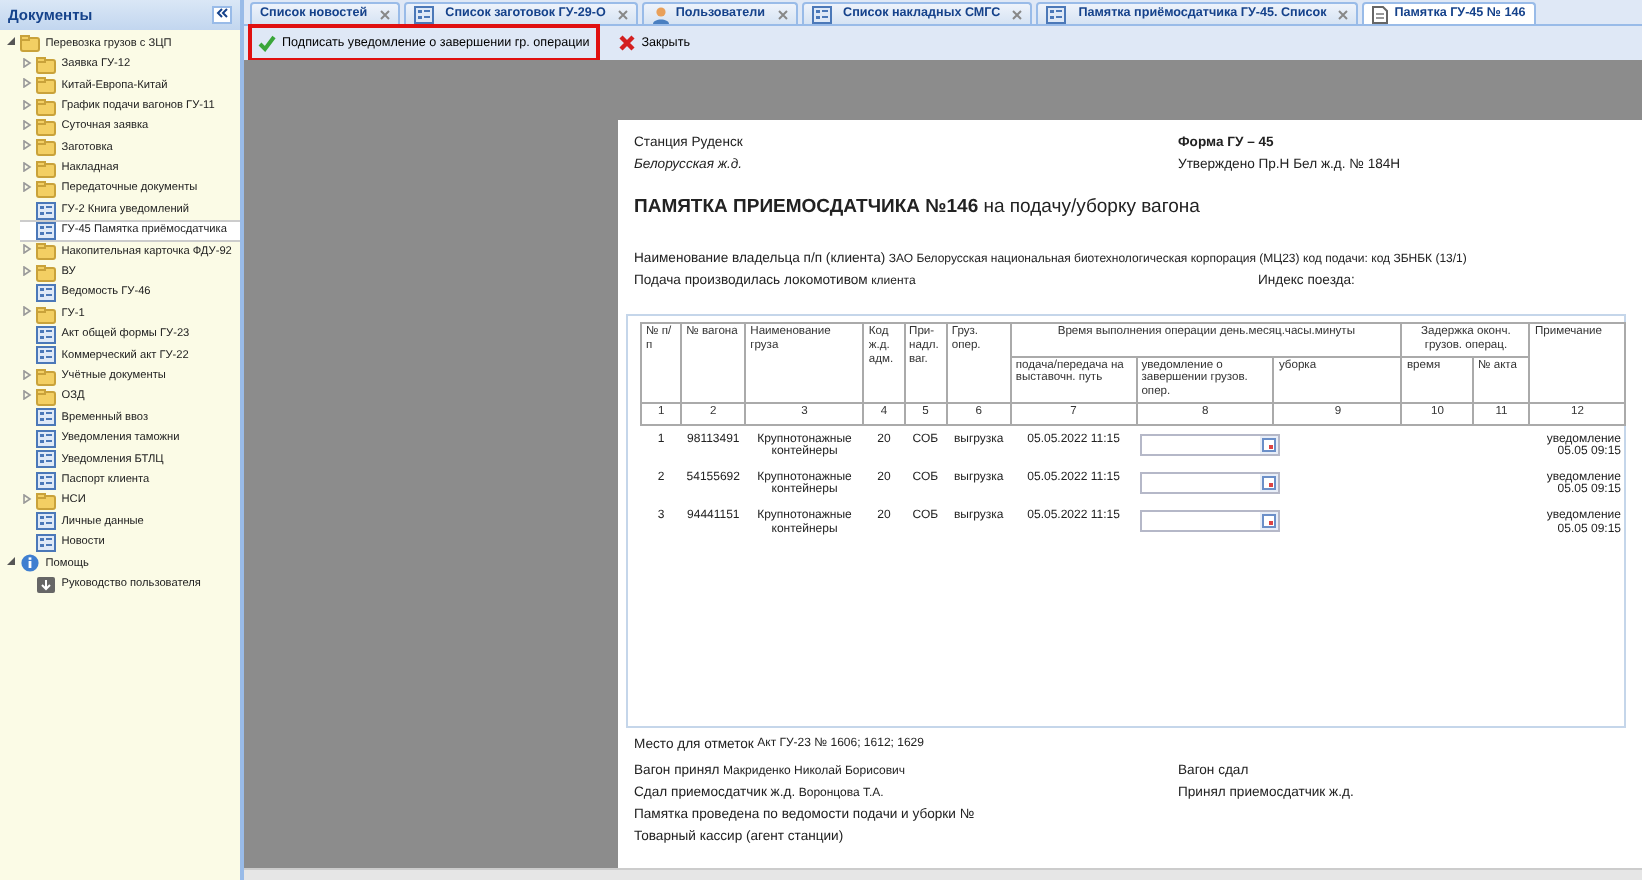 The image size is (1642, 880). What do you see at coordinates (423, 14) in the screenshot?
I see `table-icon` at bounding box center [423, 14].